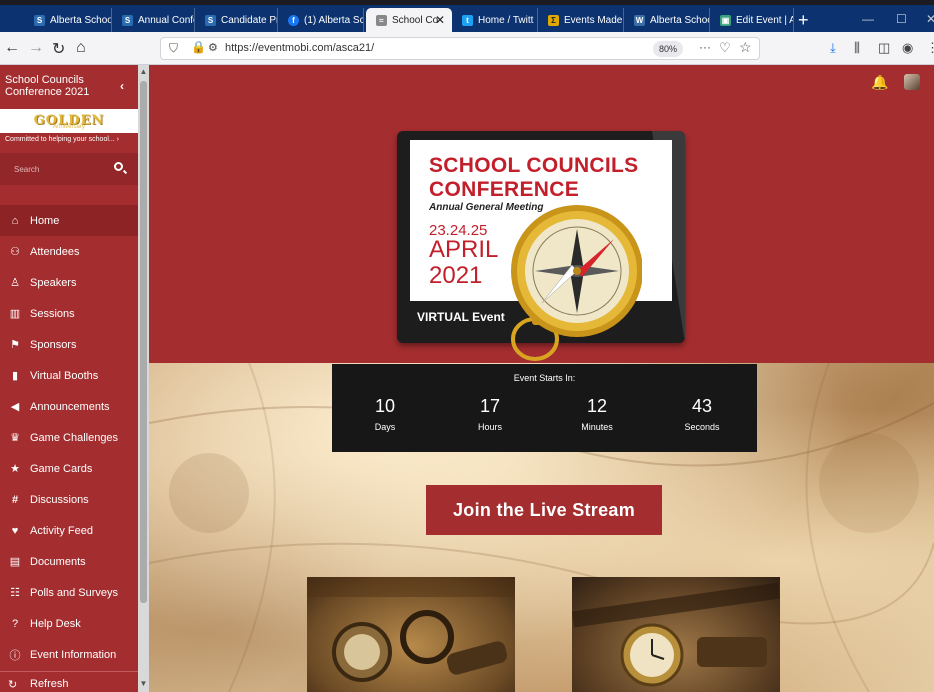 The height and width of the screenshot is (692, 934). What do you see at coordinates (534, 165) in the screenshot?
I see `poster-title-line1: SCHOOL COUNCILS` at bounding box center [534, 165].